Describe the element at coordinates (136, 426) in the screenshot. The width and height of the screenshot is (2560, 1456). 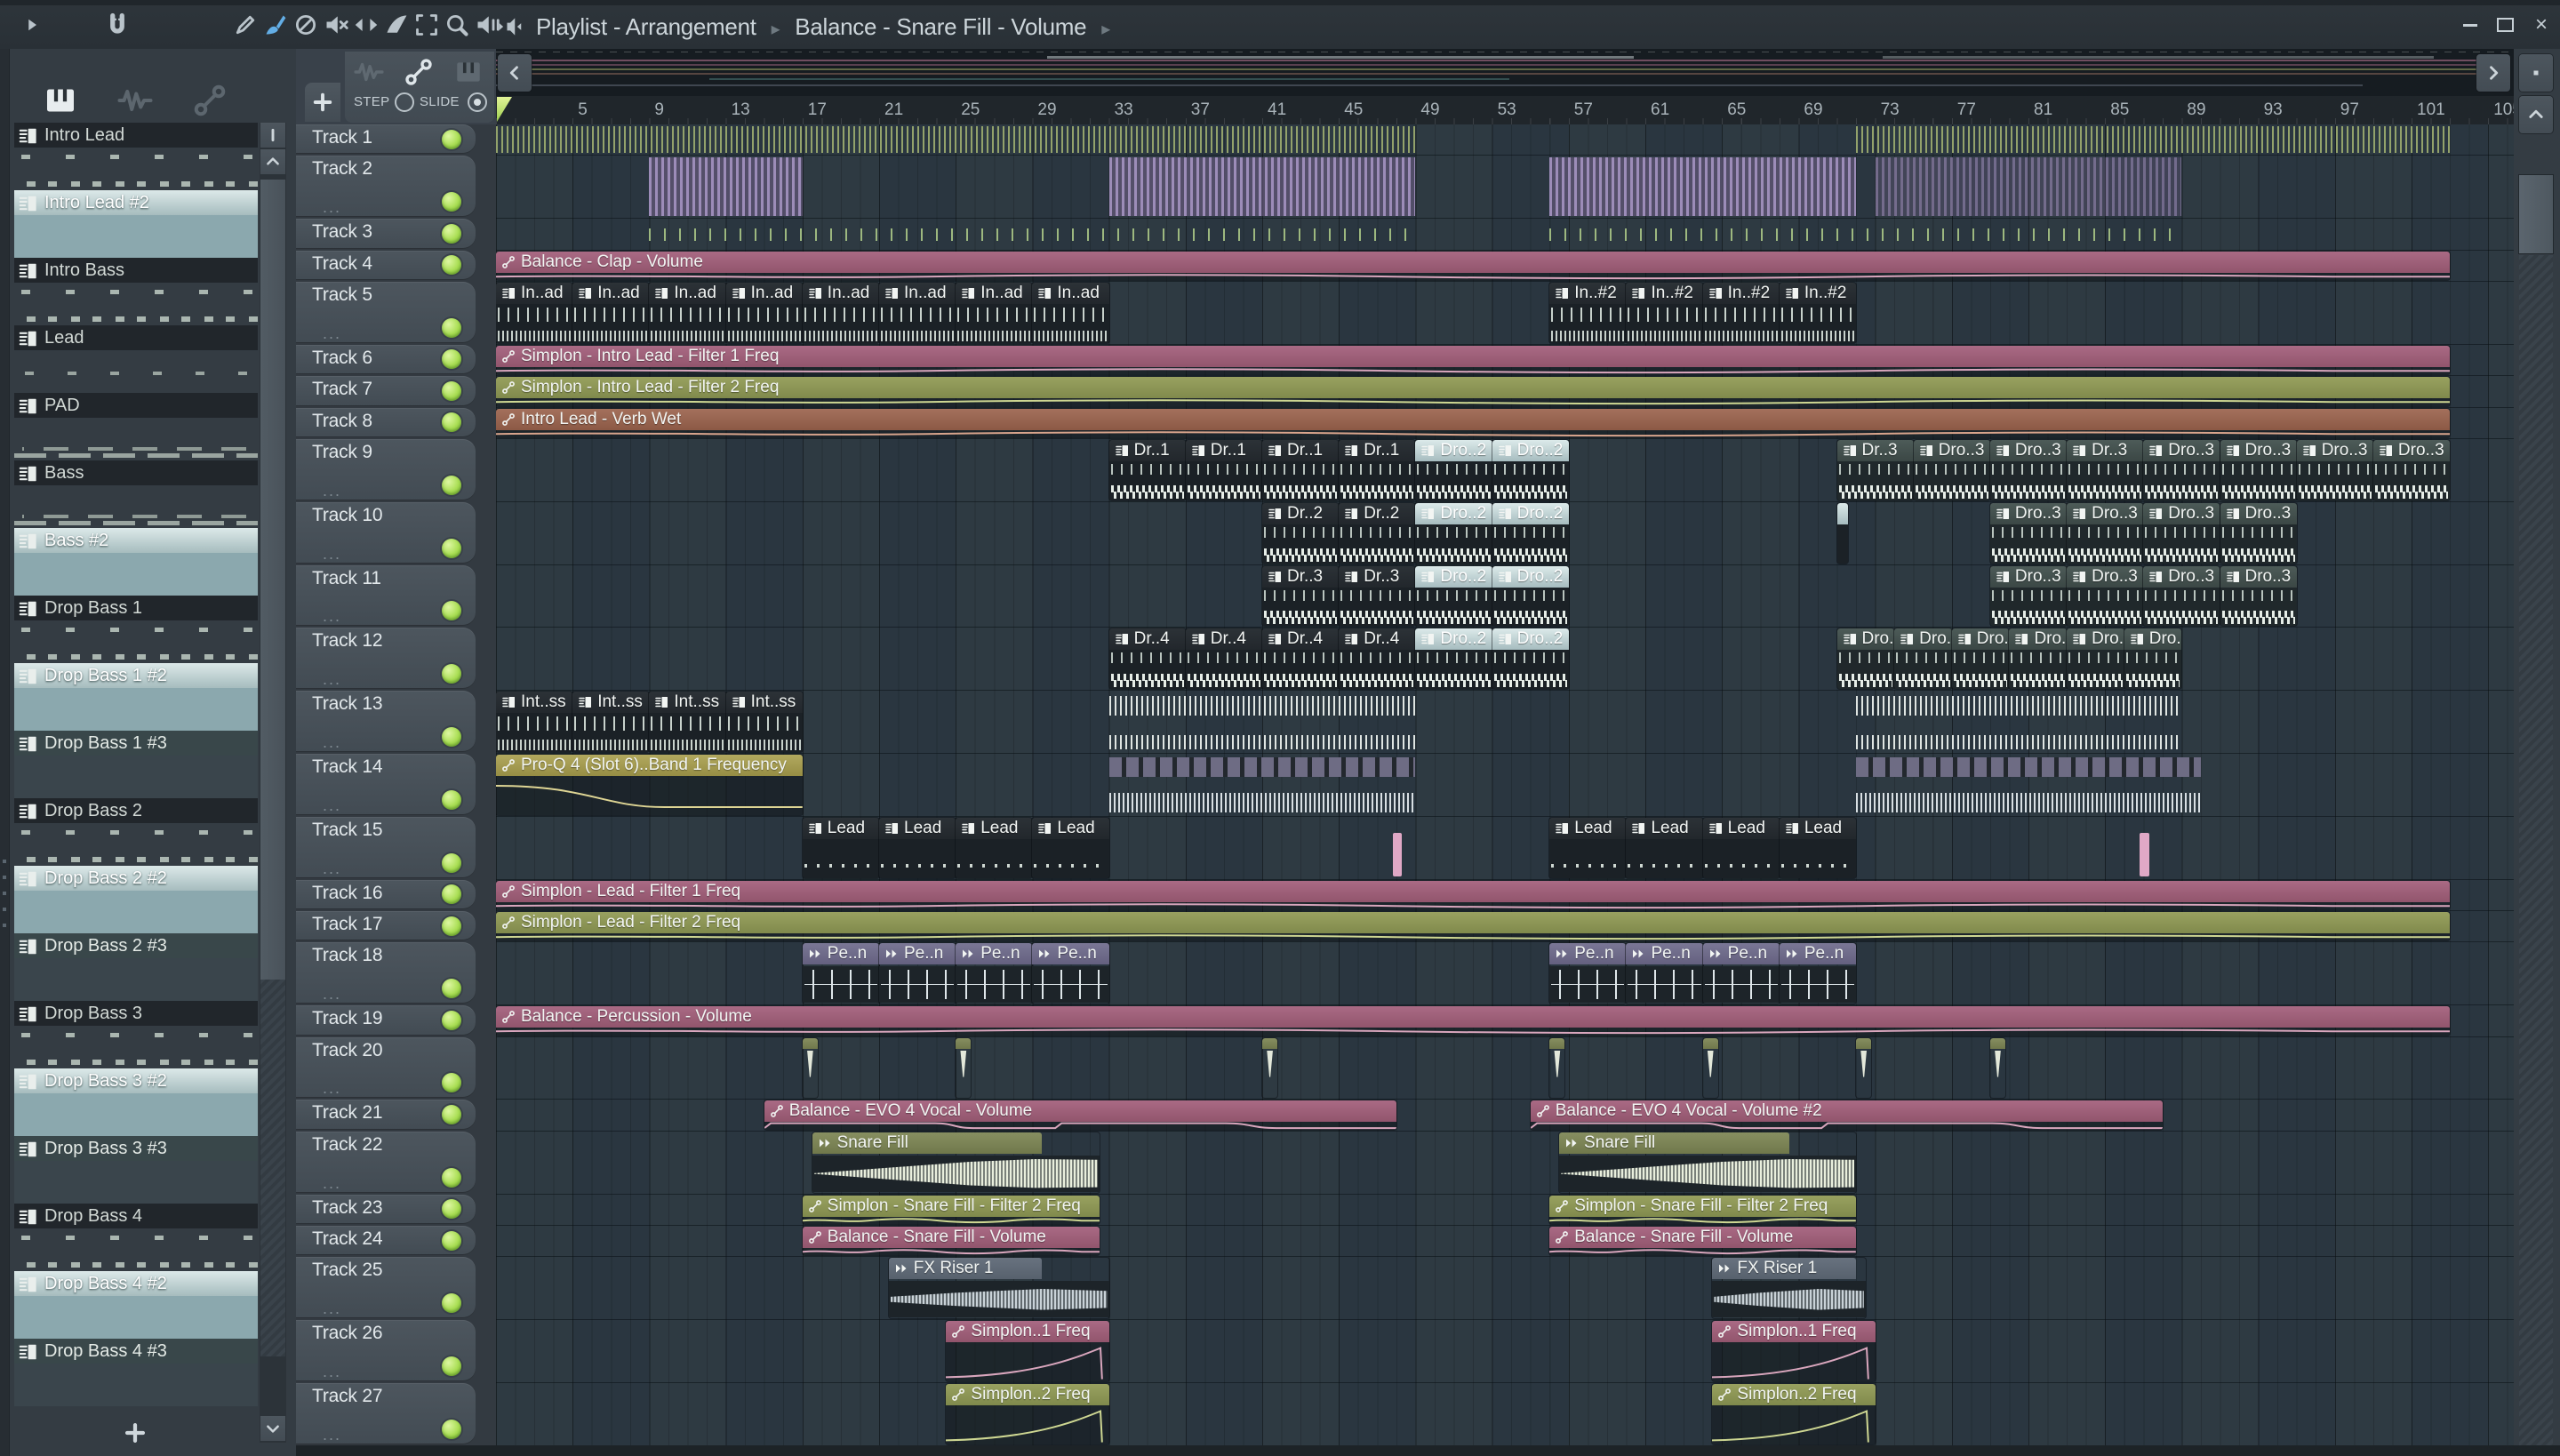
I see `pattern-item: PAD` at that location.